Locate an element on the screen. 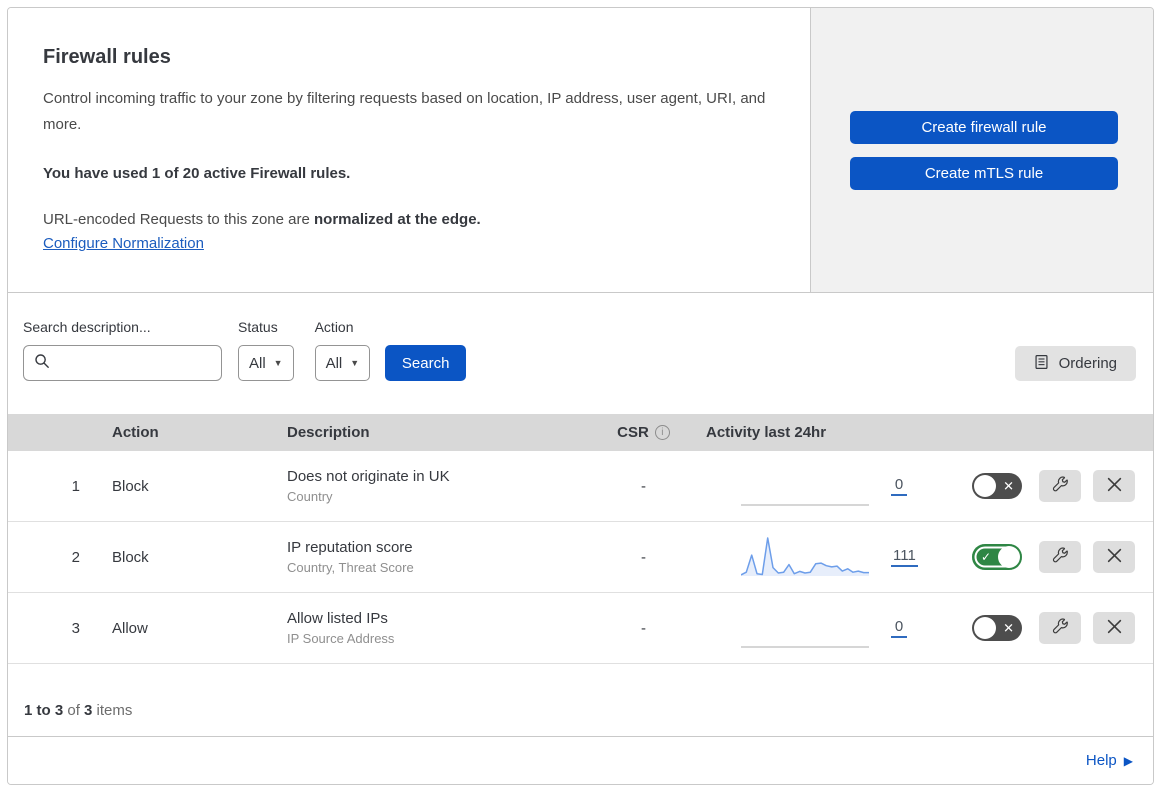 Image resolution: width=1161 pixels, height=798 pixels. arrow-right-icon: ▶ is located at coordinates (1128, 760).